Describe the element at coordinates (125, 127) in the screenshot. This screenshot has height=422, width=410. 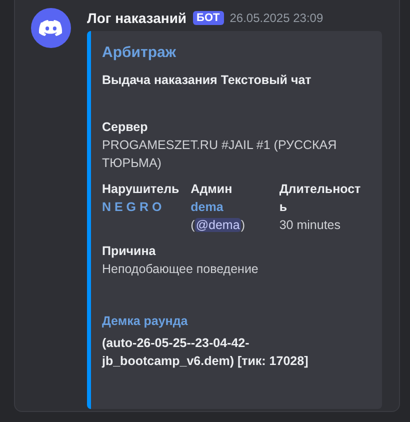
I see `field-name: Сервер` at that location.